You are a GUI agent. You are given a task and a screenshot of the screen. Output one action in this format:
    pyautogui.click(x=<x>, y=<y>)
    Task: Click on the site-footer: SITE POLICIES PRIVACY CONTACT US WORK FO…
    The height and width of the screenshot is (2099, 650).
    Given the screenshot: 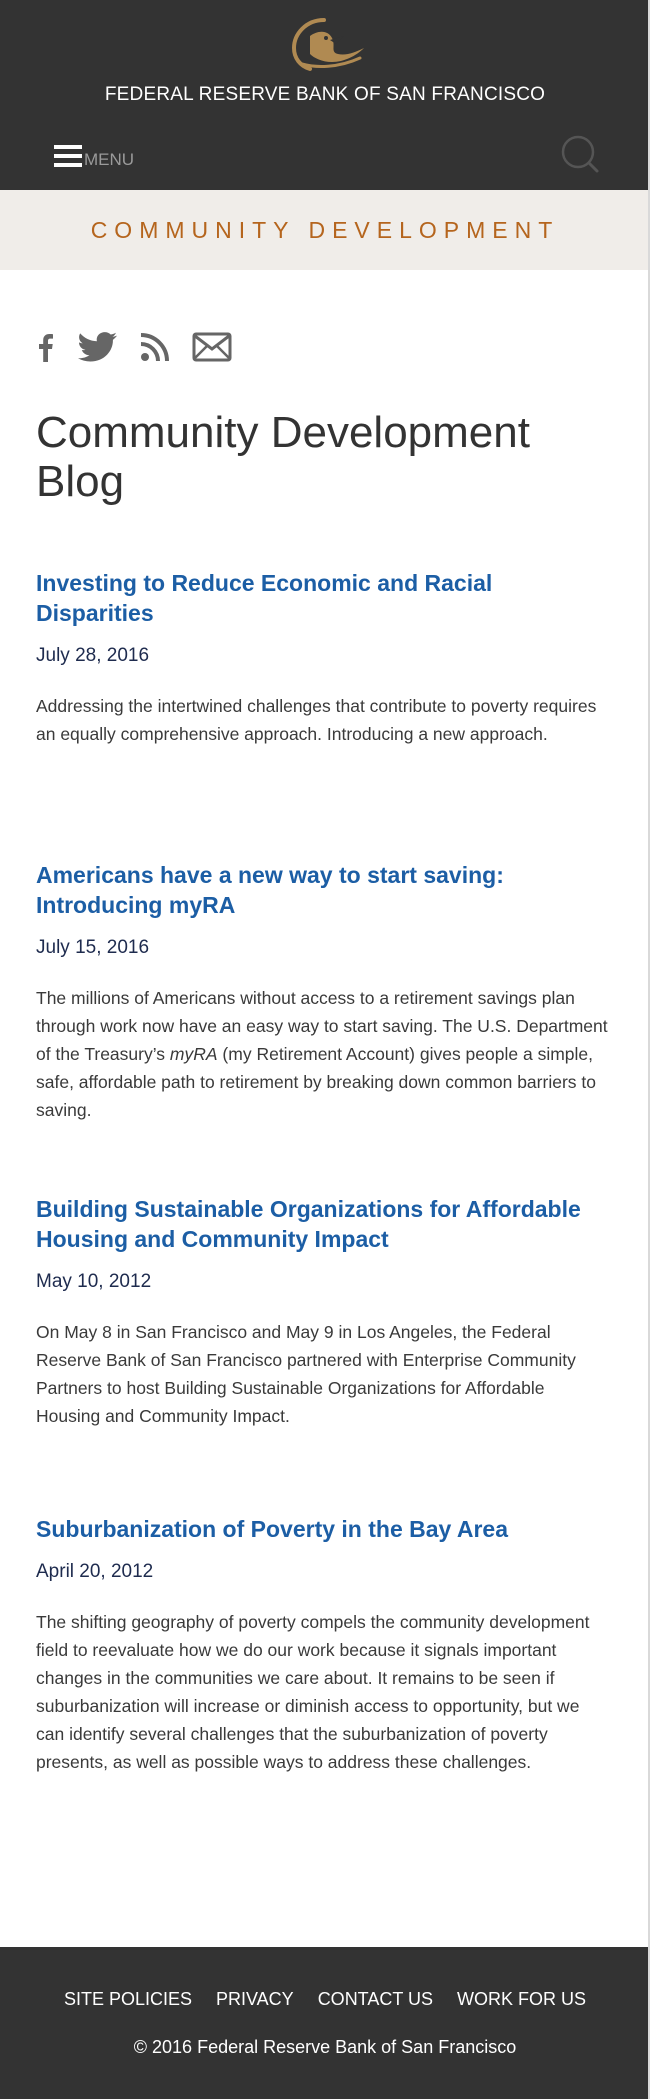 What is the action you would take?
    pyautogui.click(x=325, y=2023)
    